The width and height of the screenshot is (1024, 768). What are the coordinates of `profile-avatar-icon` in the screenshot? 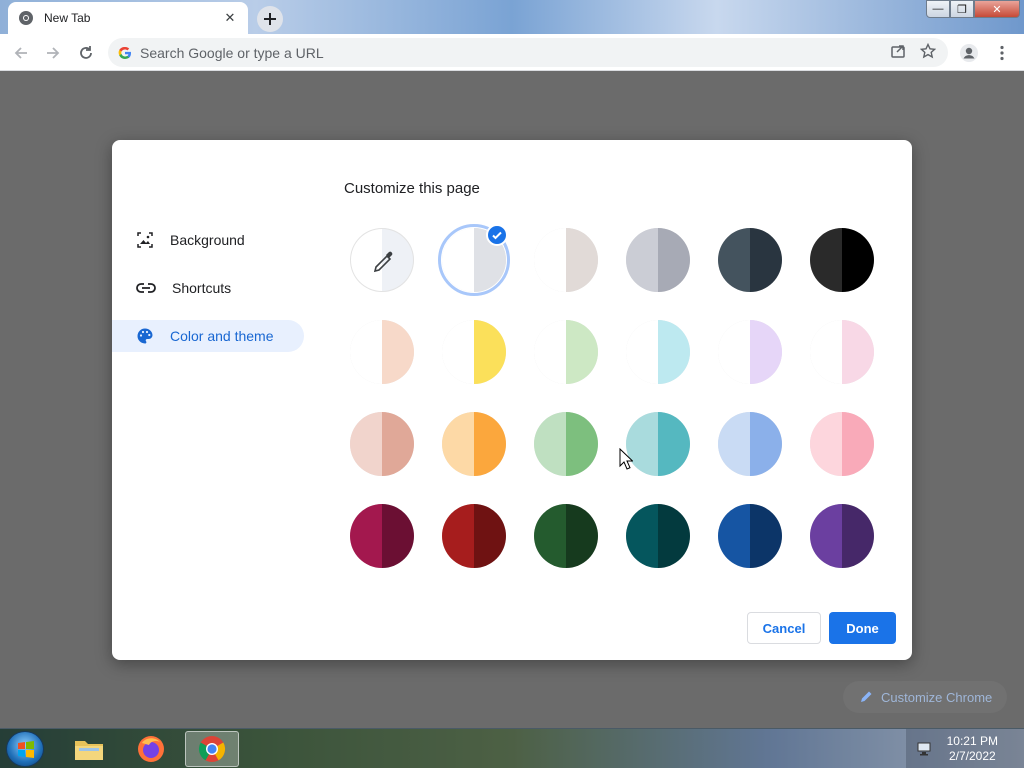 It's located at (969, 53).